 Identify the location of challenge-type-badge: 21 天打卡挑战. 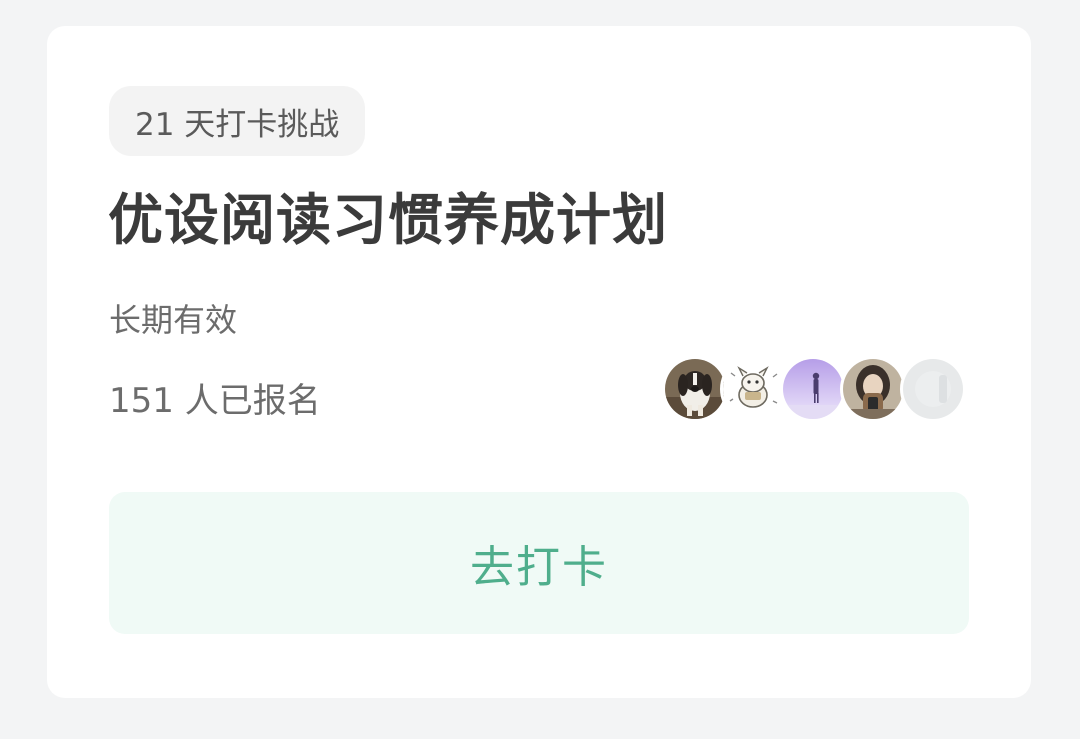
(237, 121).